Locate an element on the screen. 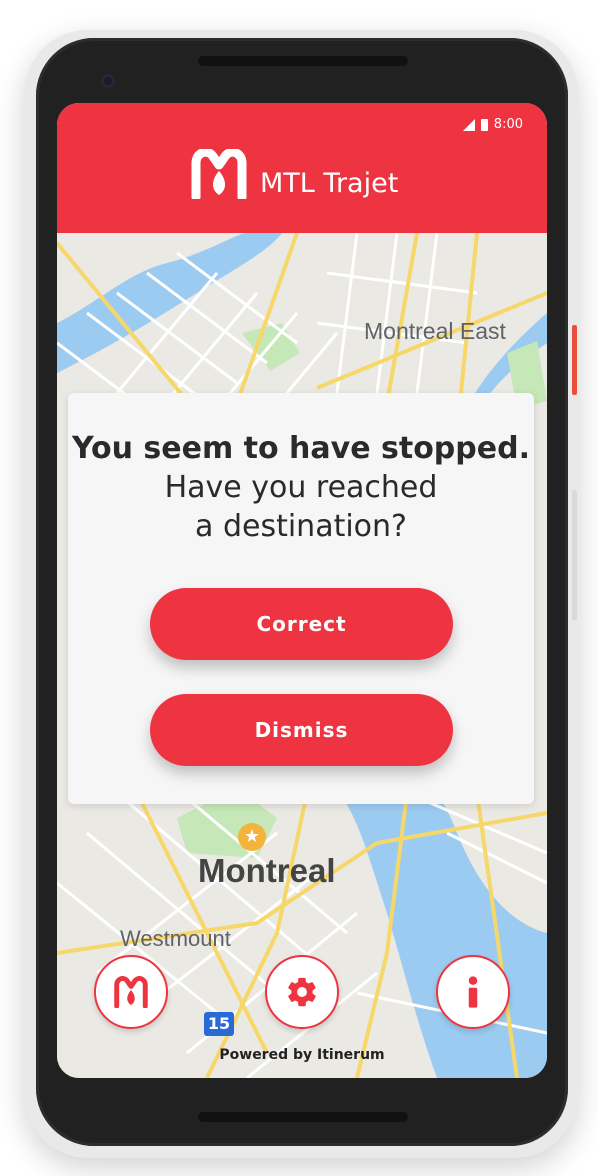  info-icon is located at coordinates (473, 992).